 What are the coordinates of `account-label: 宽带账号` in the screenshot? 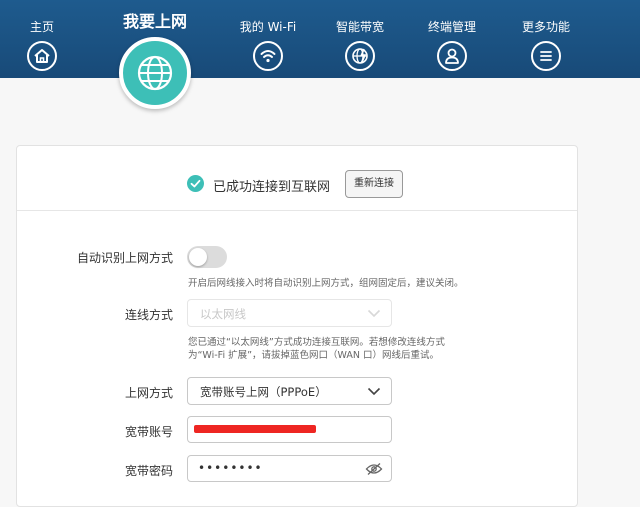 It's located at (148, 432).